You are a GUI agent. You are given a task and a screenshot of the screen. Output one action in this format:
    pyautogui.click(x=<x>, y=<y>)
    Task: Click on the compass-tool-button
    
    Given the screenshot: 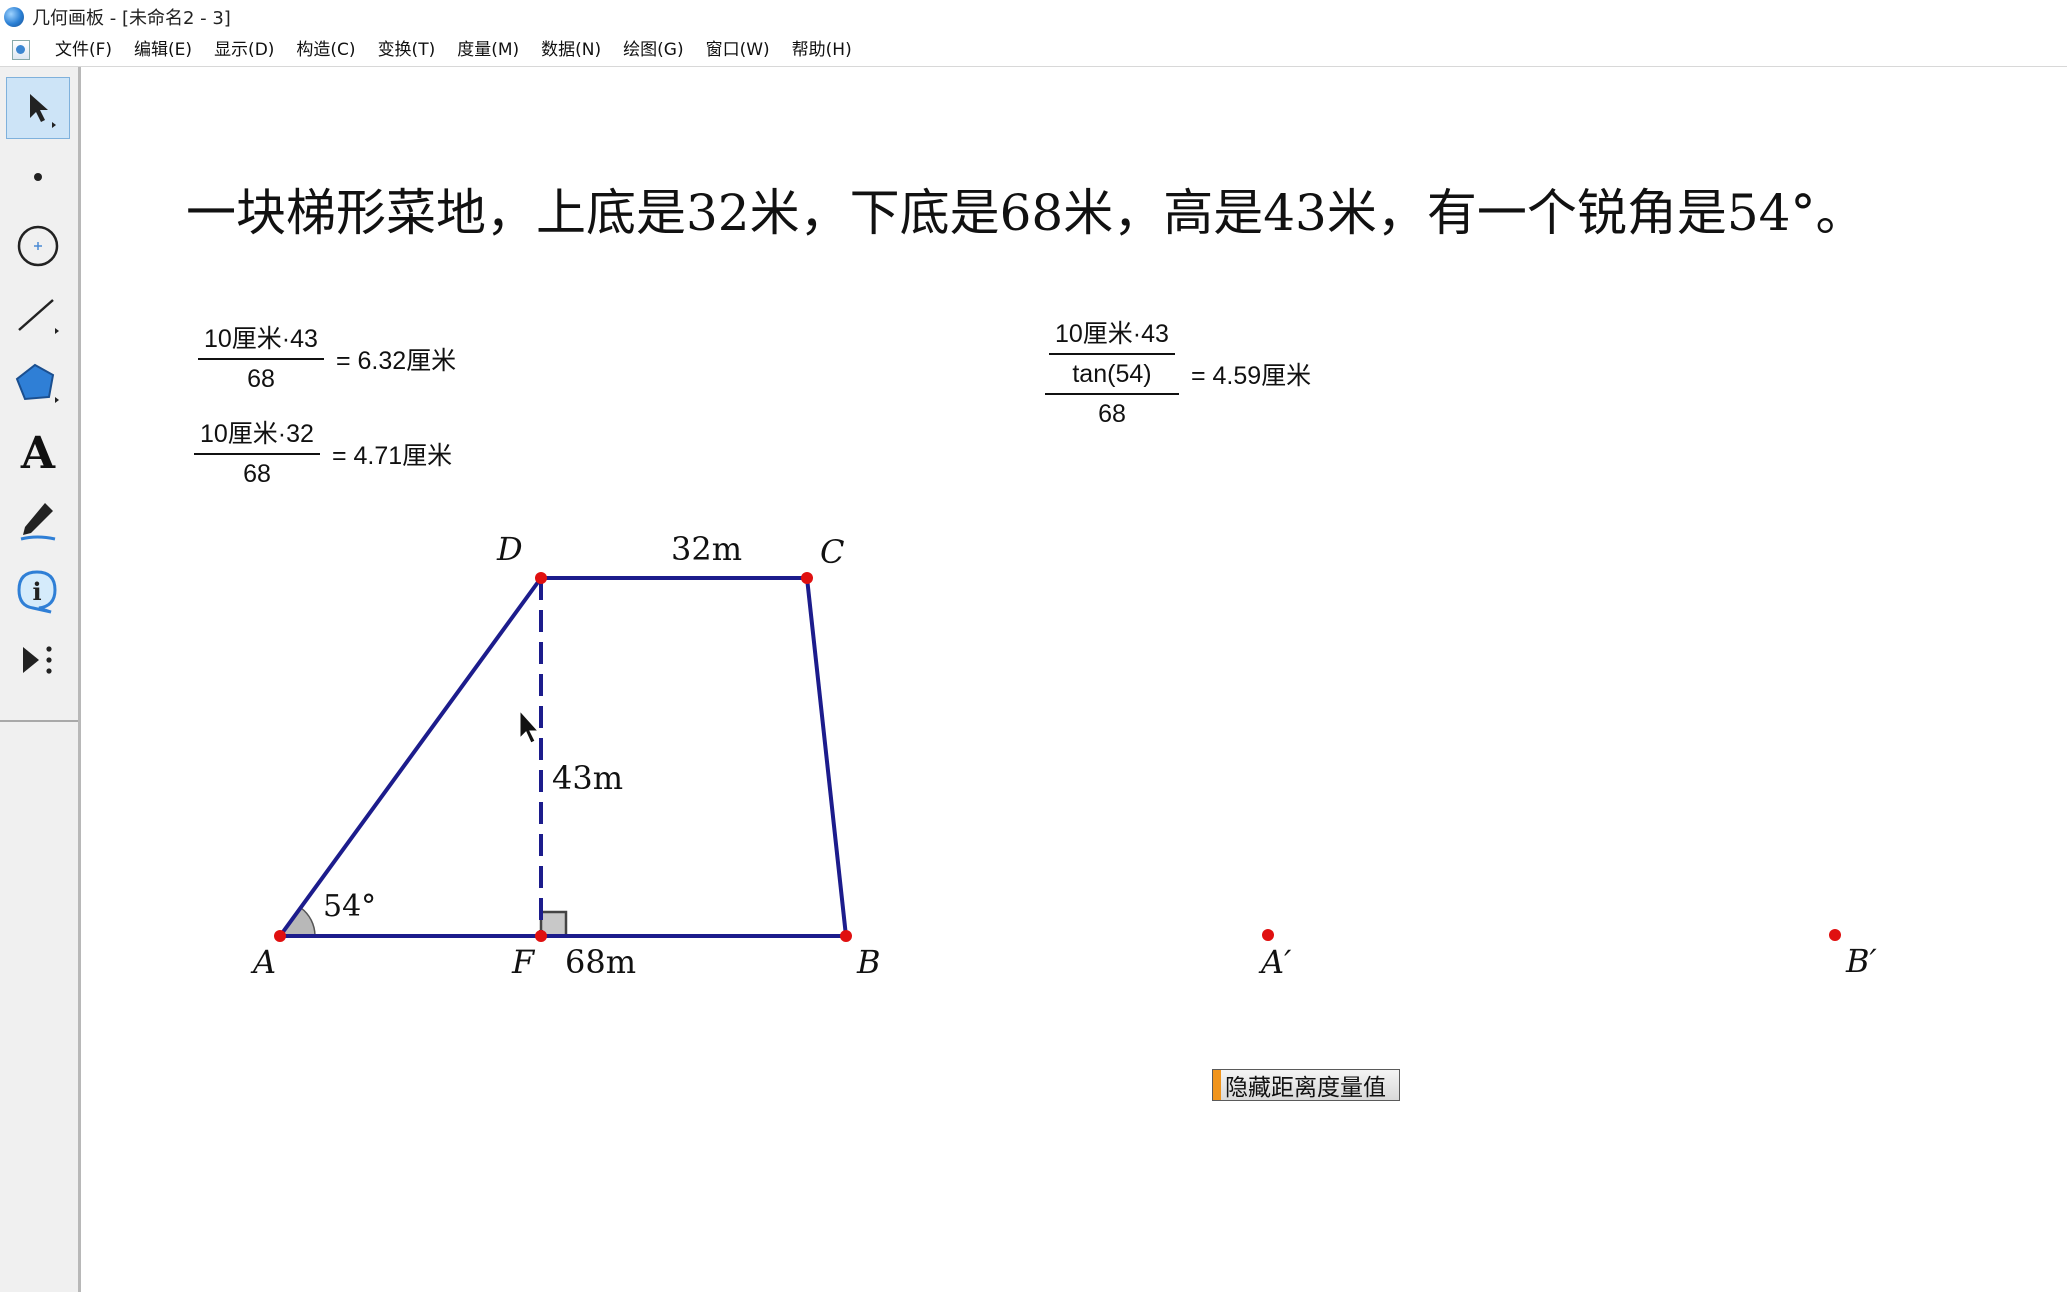 What is the action you would take?
    pyautogui.click(x=38, y=246)
    